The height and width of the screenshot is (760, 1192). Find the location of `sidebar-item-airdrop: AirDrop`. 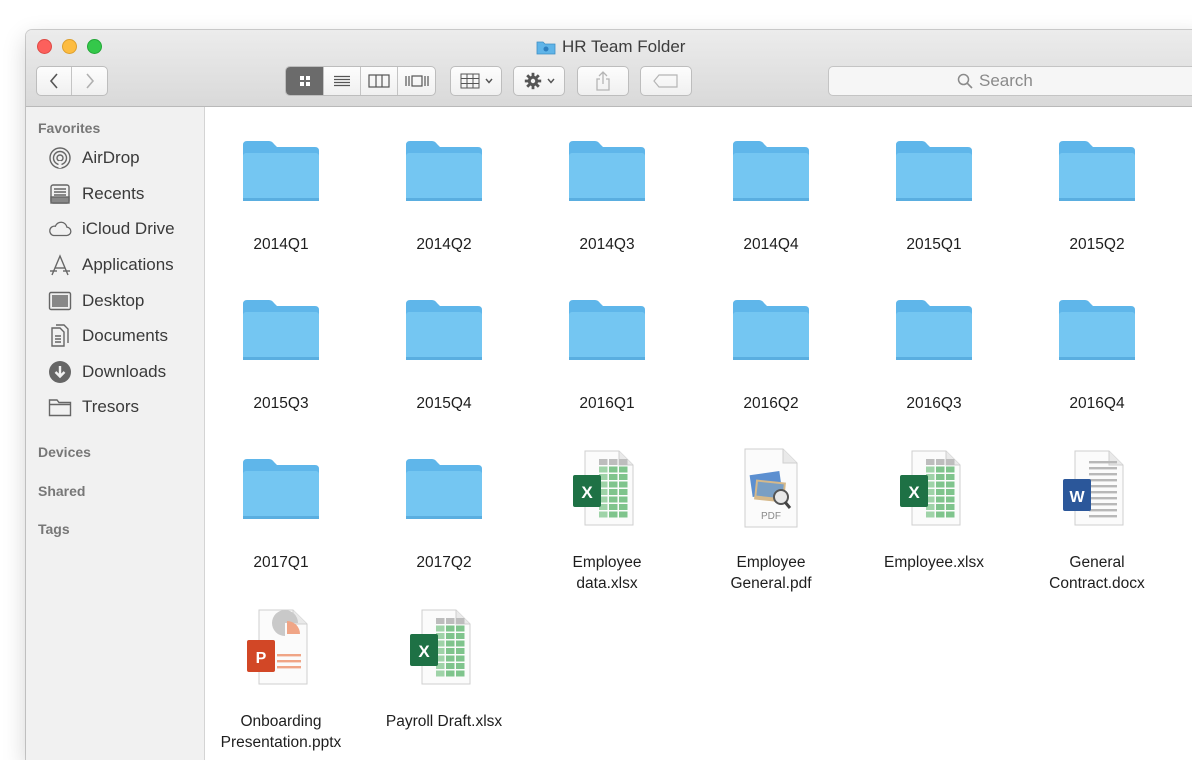

sidebar-item-airdrop: AirDrop is located at coordinates (94, 158).